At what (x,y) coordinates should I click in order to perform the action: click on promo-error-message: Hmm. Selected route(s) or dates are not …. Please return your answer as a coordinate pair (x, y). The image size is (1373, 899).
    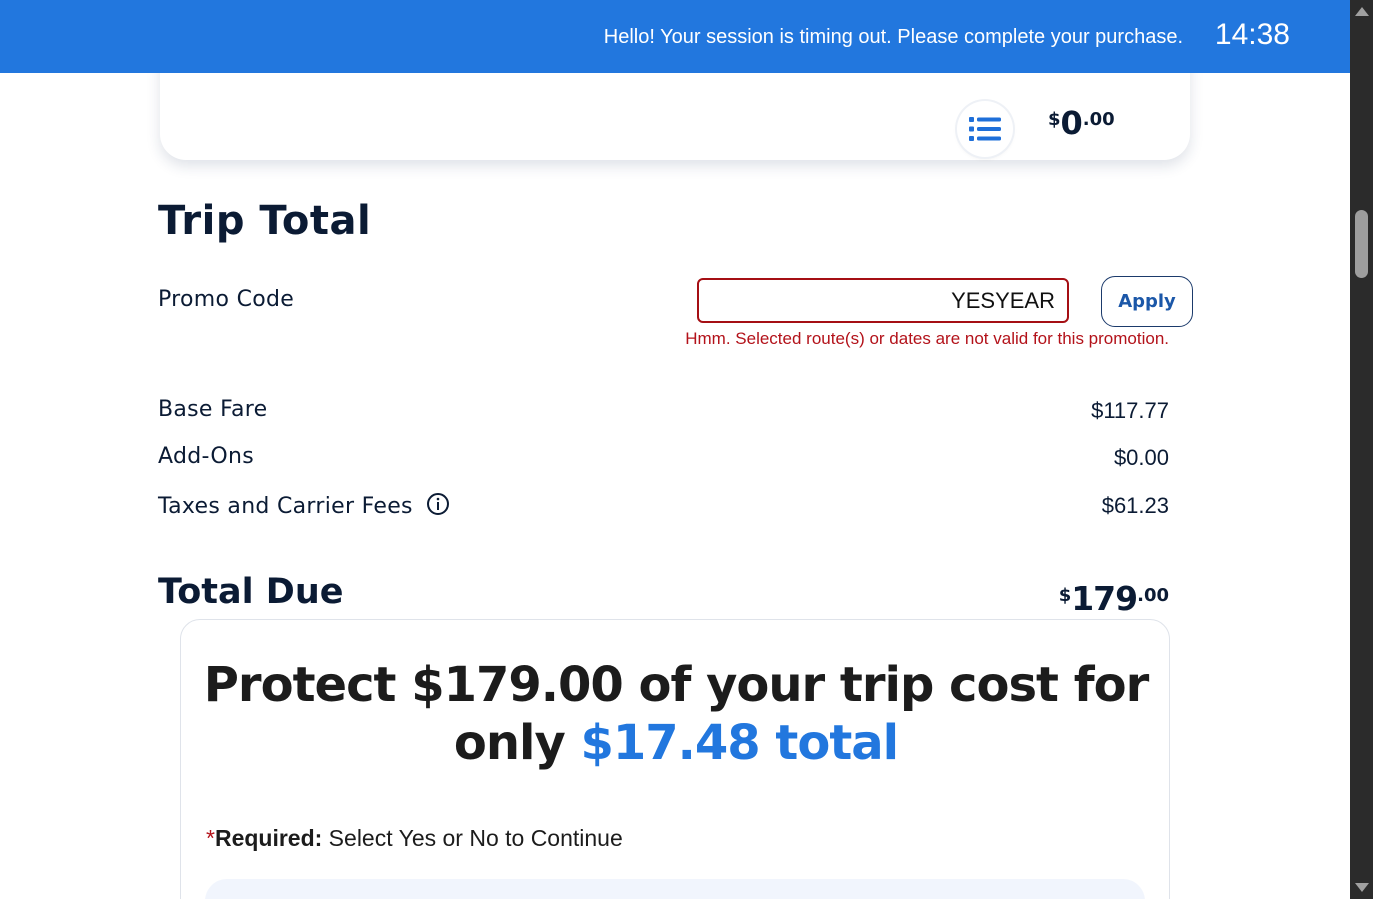
    Looking at the image, I should click on (927, 338).